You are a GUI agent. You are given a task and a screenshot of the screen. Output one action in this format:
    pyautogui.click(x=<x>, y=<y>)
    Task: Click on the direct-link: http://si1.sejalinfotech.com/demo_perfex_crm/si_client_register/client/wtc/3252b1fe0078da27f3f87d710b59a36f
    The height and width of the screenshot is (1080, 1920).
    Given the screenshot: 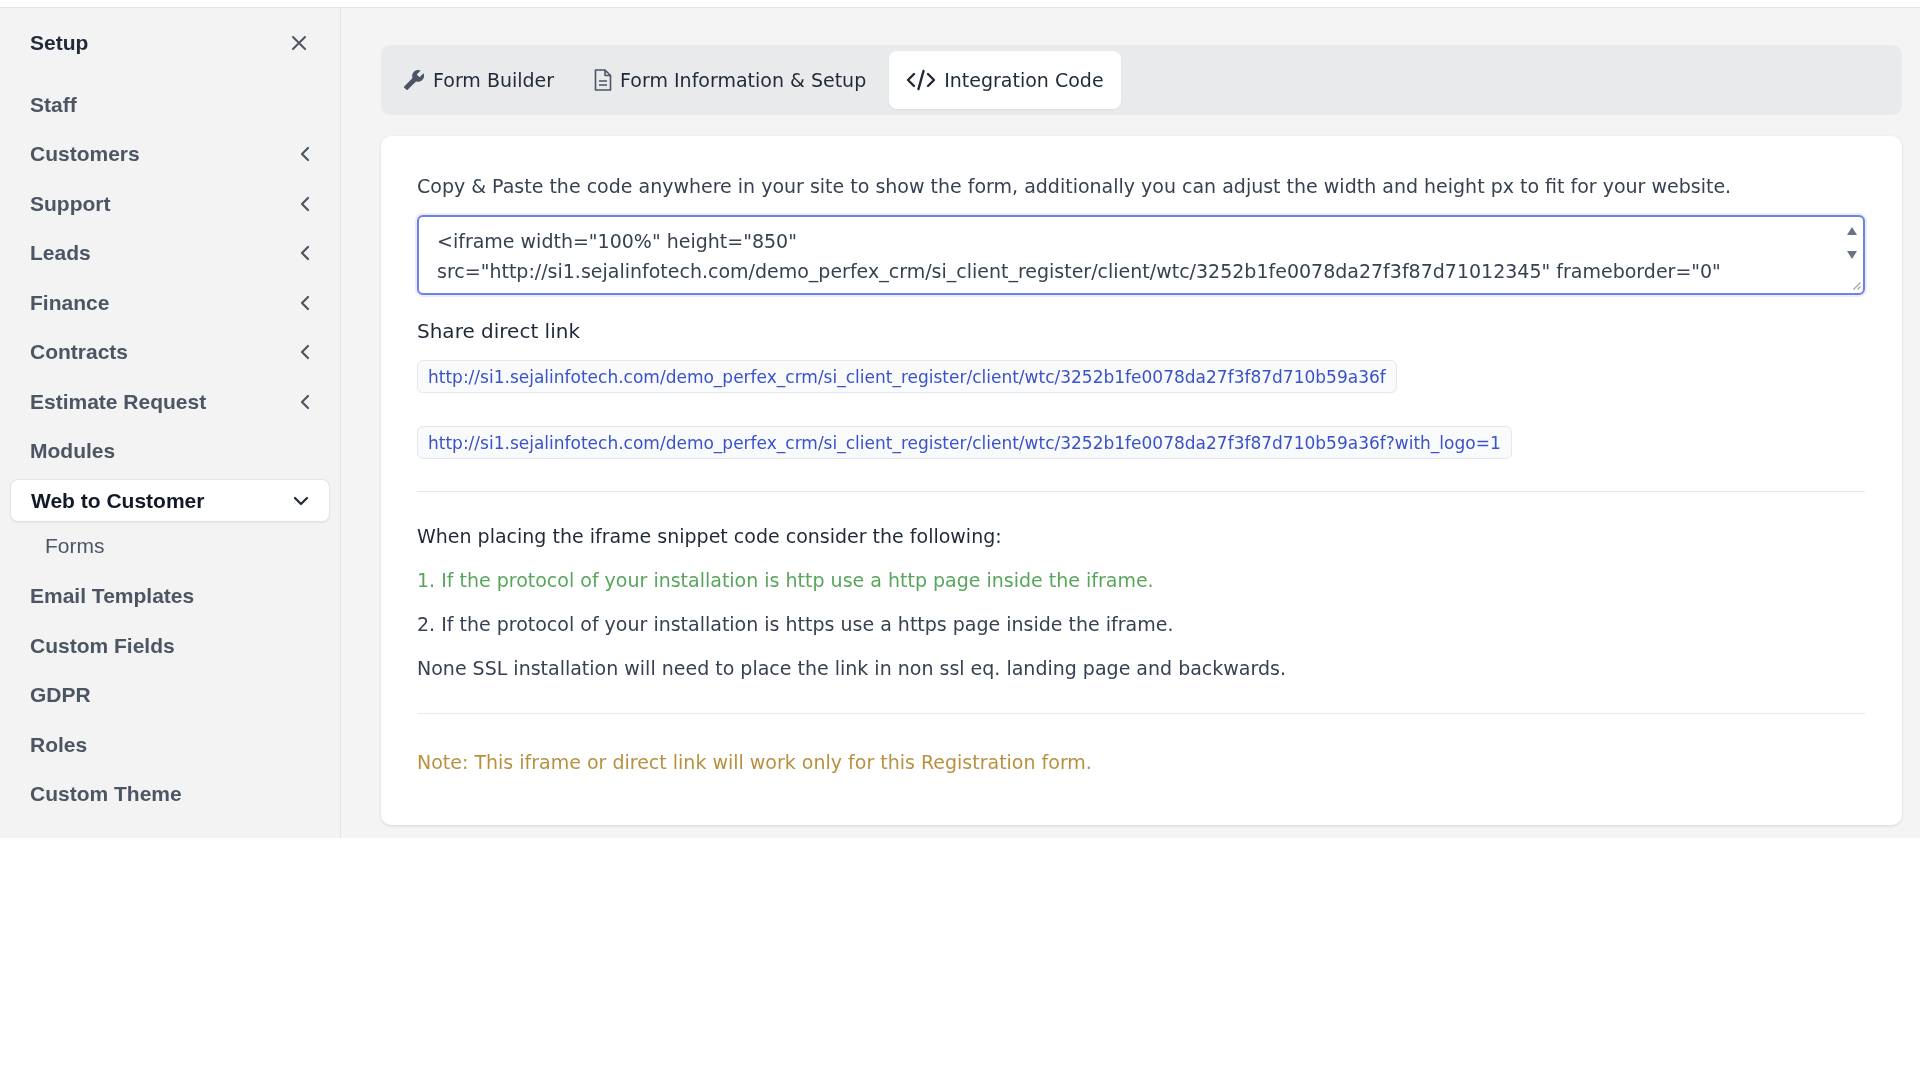 What is the action you would take?
    pyautogui.click(x=907, y=376)
    